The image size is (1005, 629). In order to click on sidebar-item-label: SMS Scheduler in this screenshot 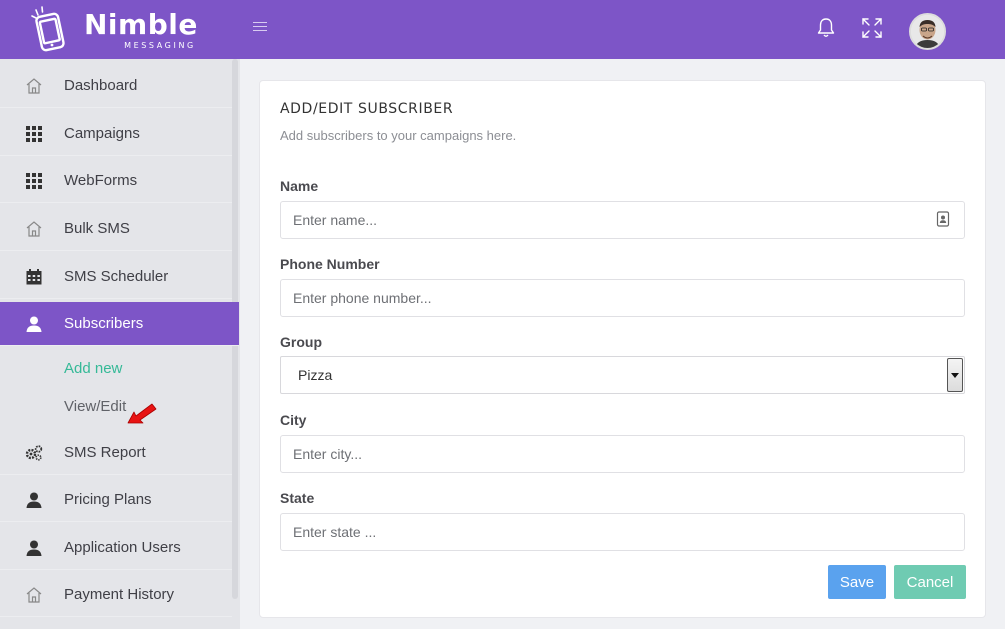, I will do `click(116, 276)`.